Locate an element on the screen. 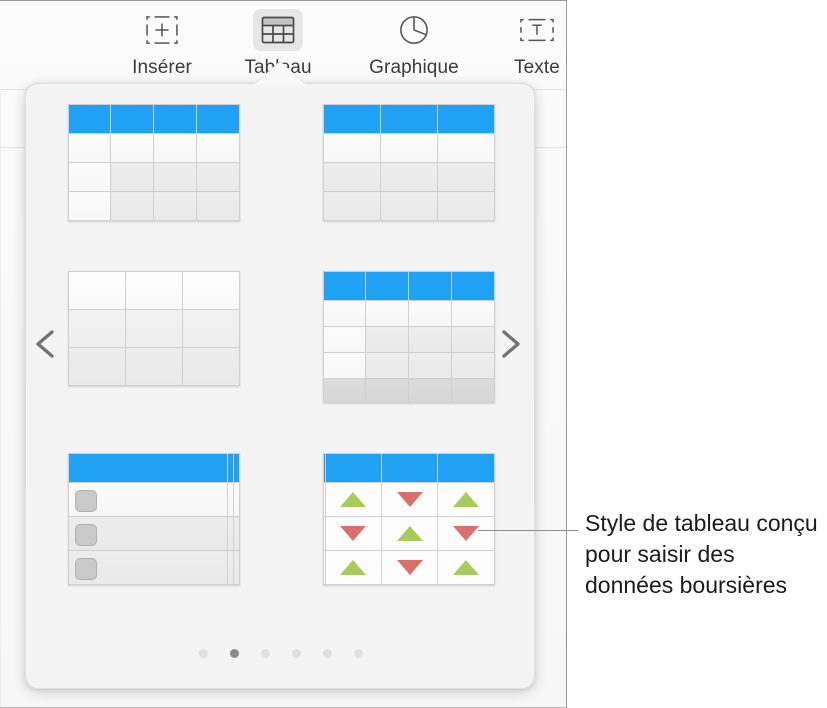 The image size is (827, 708). popover-notch is located at coordinates (280, 73).